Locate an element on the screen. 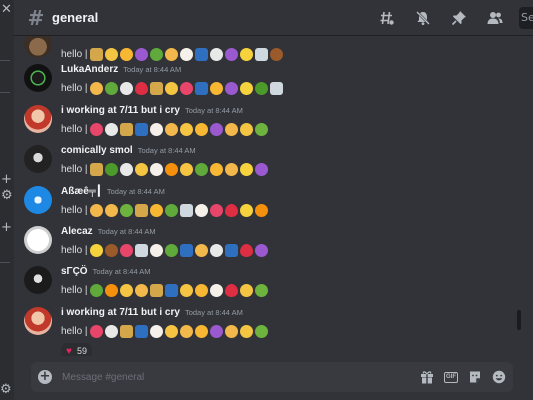 The width and height of the screenshot is (533, 400). message-item: Alecaz Today at 8:44 AM hello | is located at coordinates (268, 246).